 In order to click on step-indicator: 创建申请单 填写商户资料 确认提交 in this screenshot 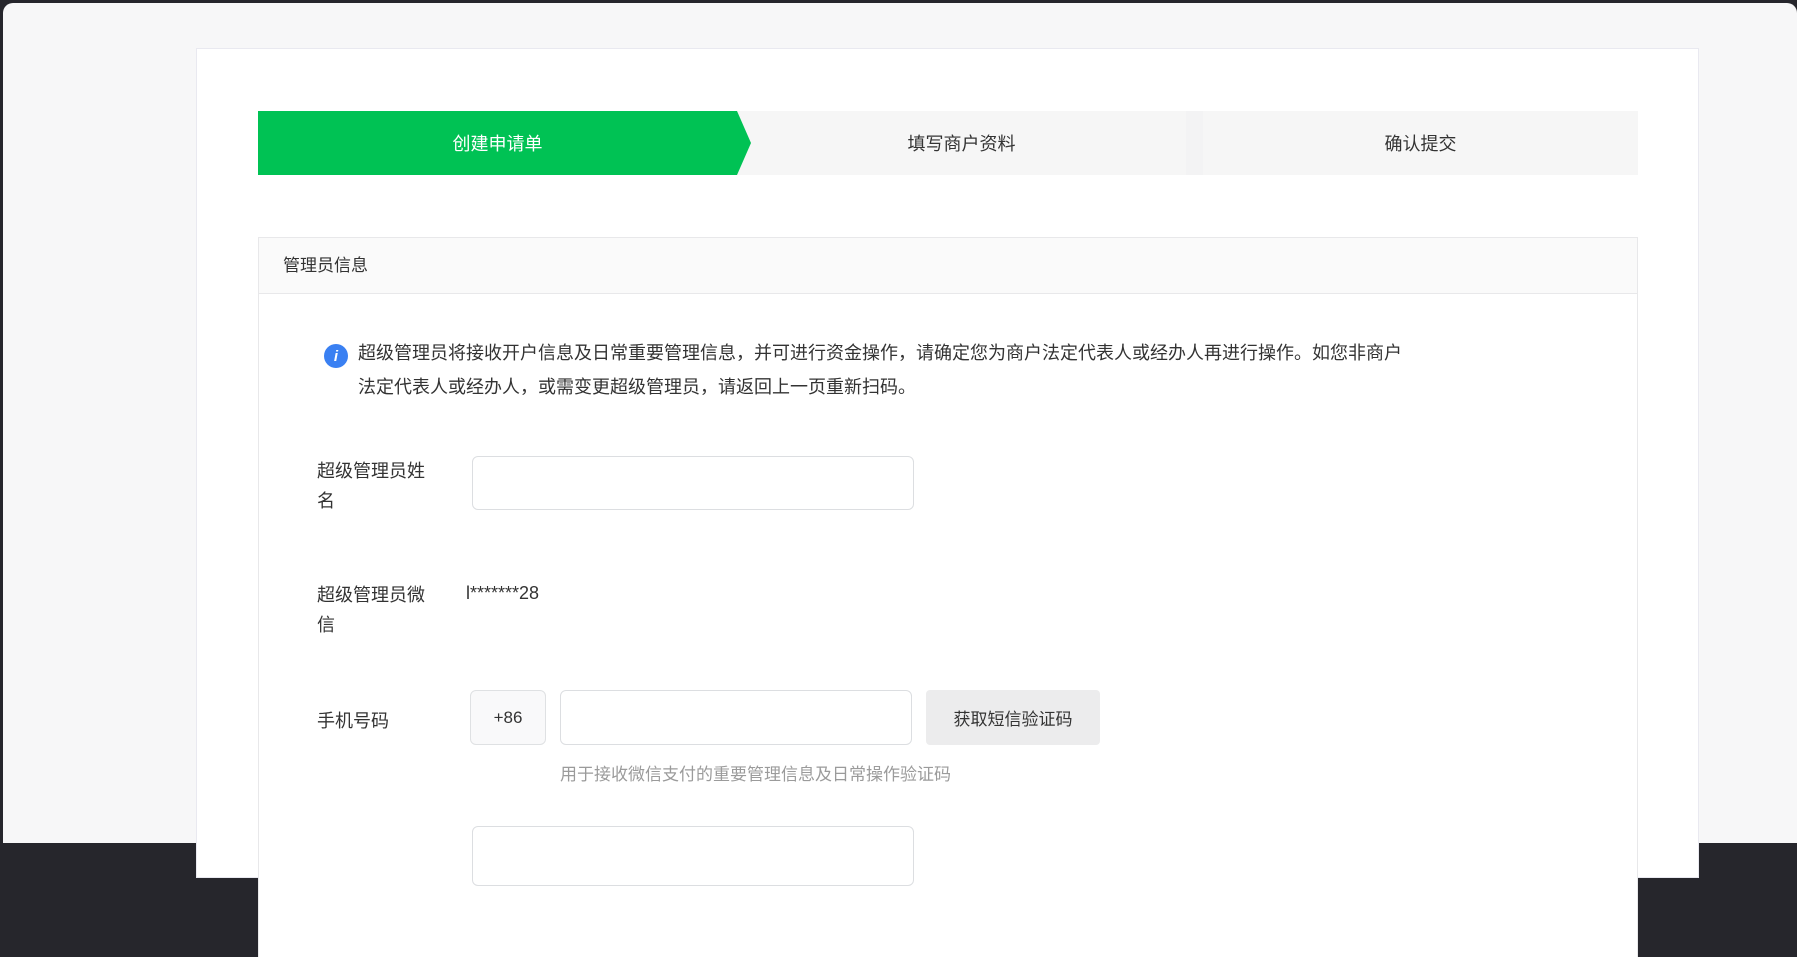, I will do `click(948, 143)`.